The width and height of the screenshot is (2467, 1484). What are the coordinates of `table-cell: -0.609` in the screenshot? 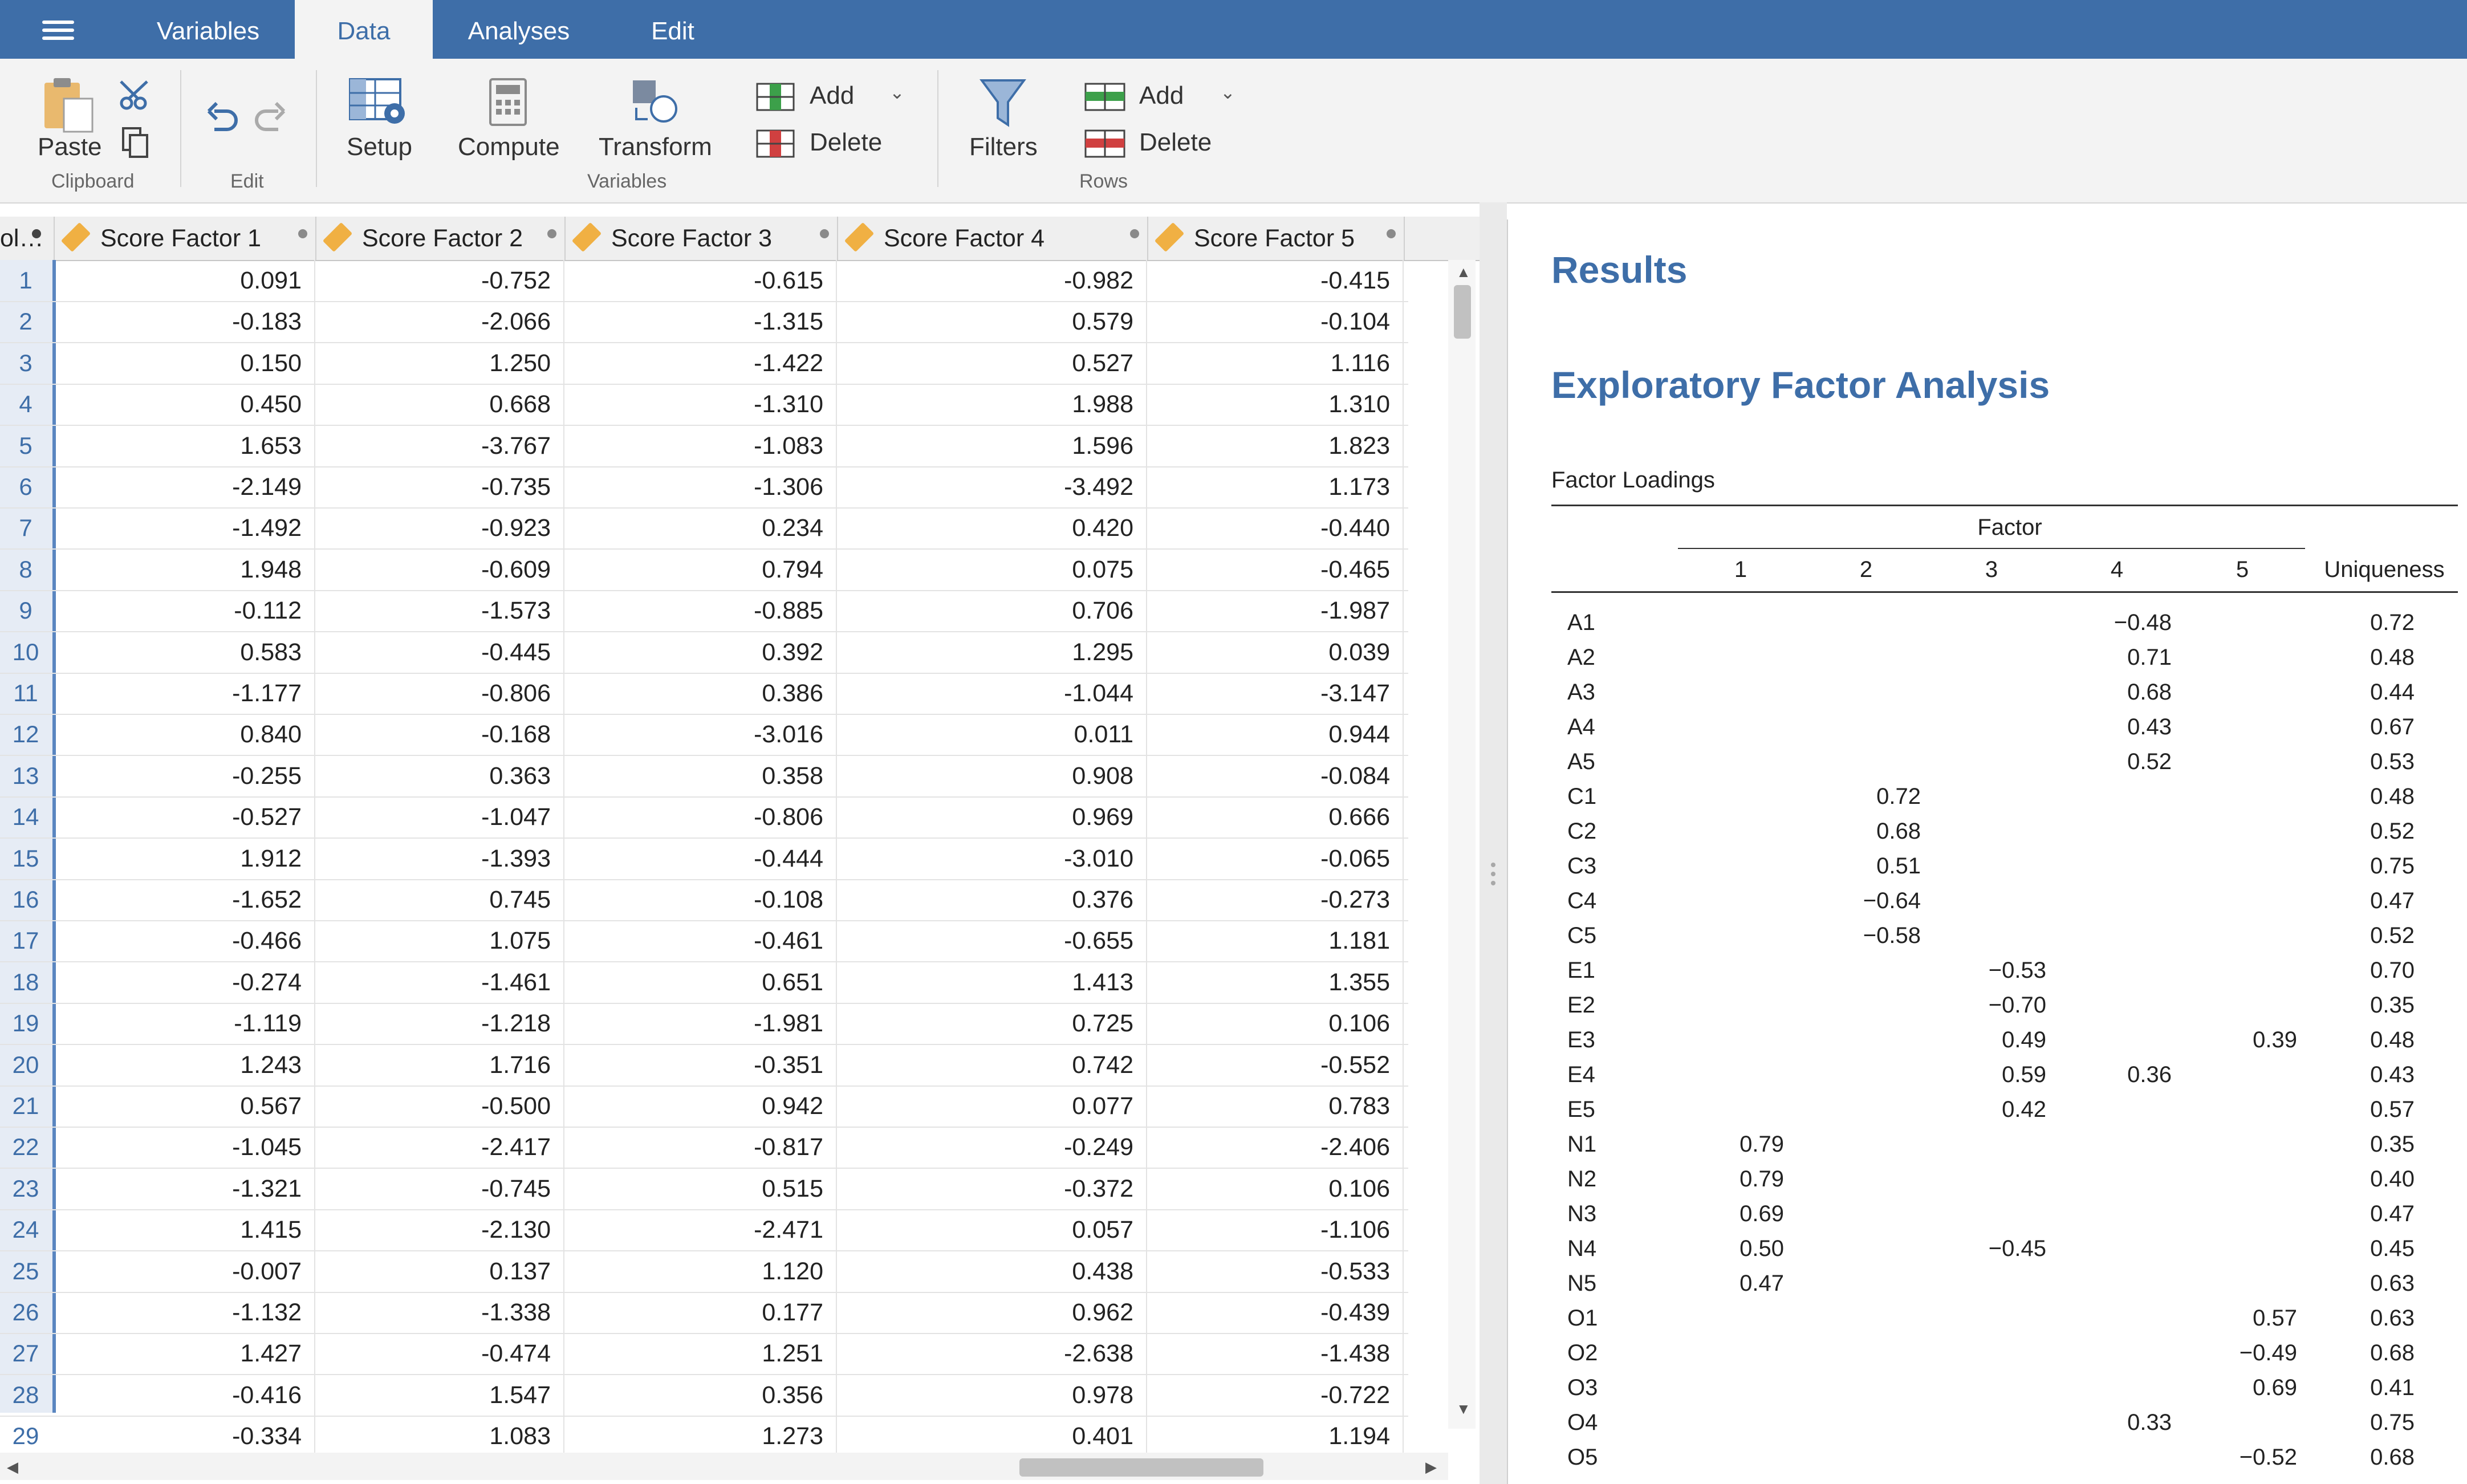 It's located at (440, 569).